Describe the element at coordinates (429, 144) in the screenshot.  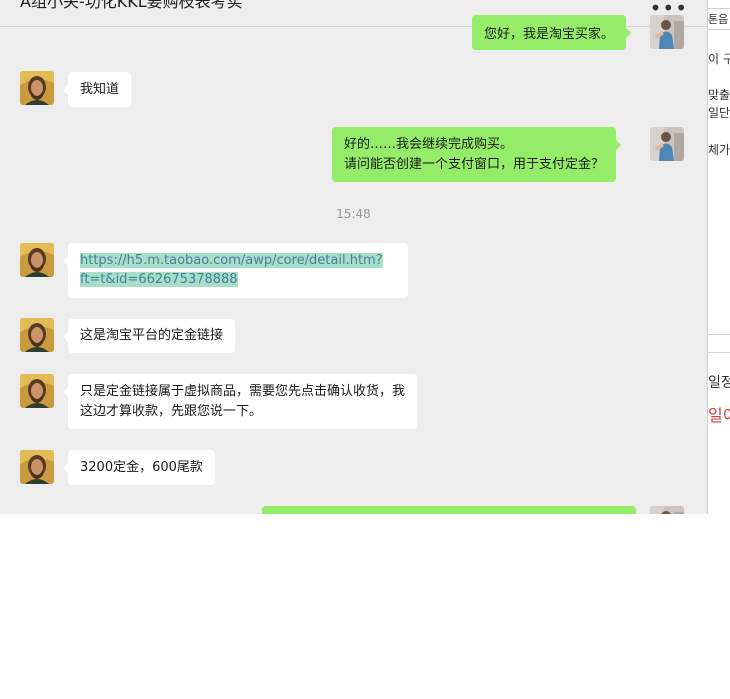
I see `message-text: 好的……我会继续完成购买。` at that location.